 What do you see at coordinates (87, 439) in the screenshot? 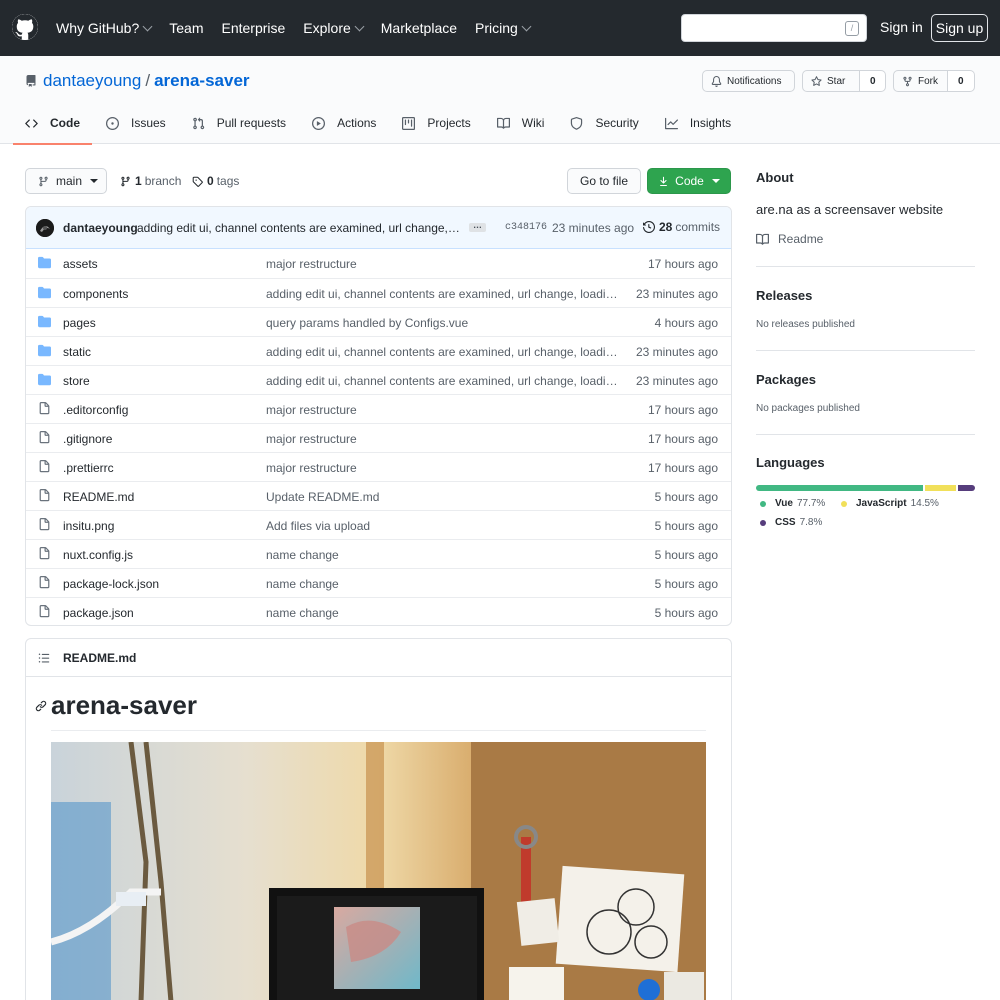
I see `file-name-link: .gitignore` at bounding box center [87, 439].